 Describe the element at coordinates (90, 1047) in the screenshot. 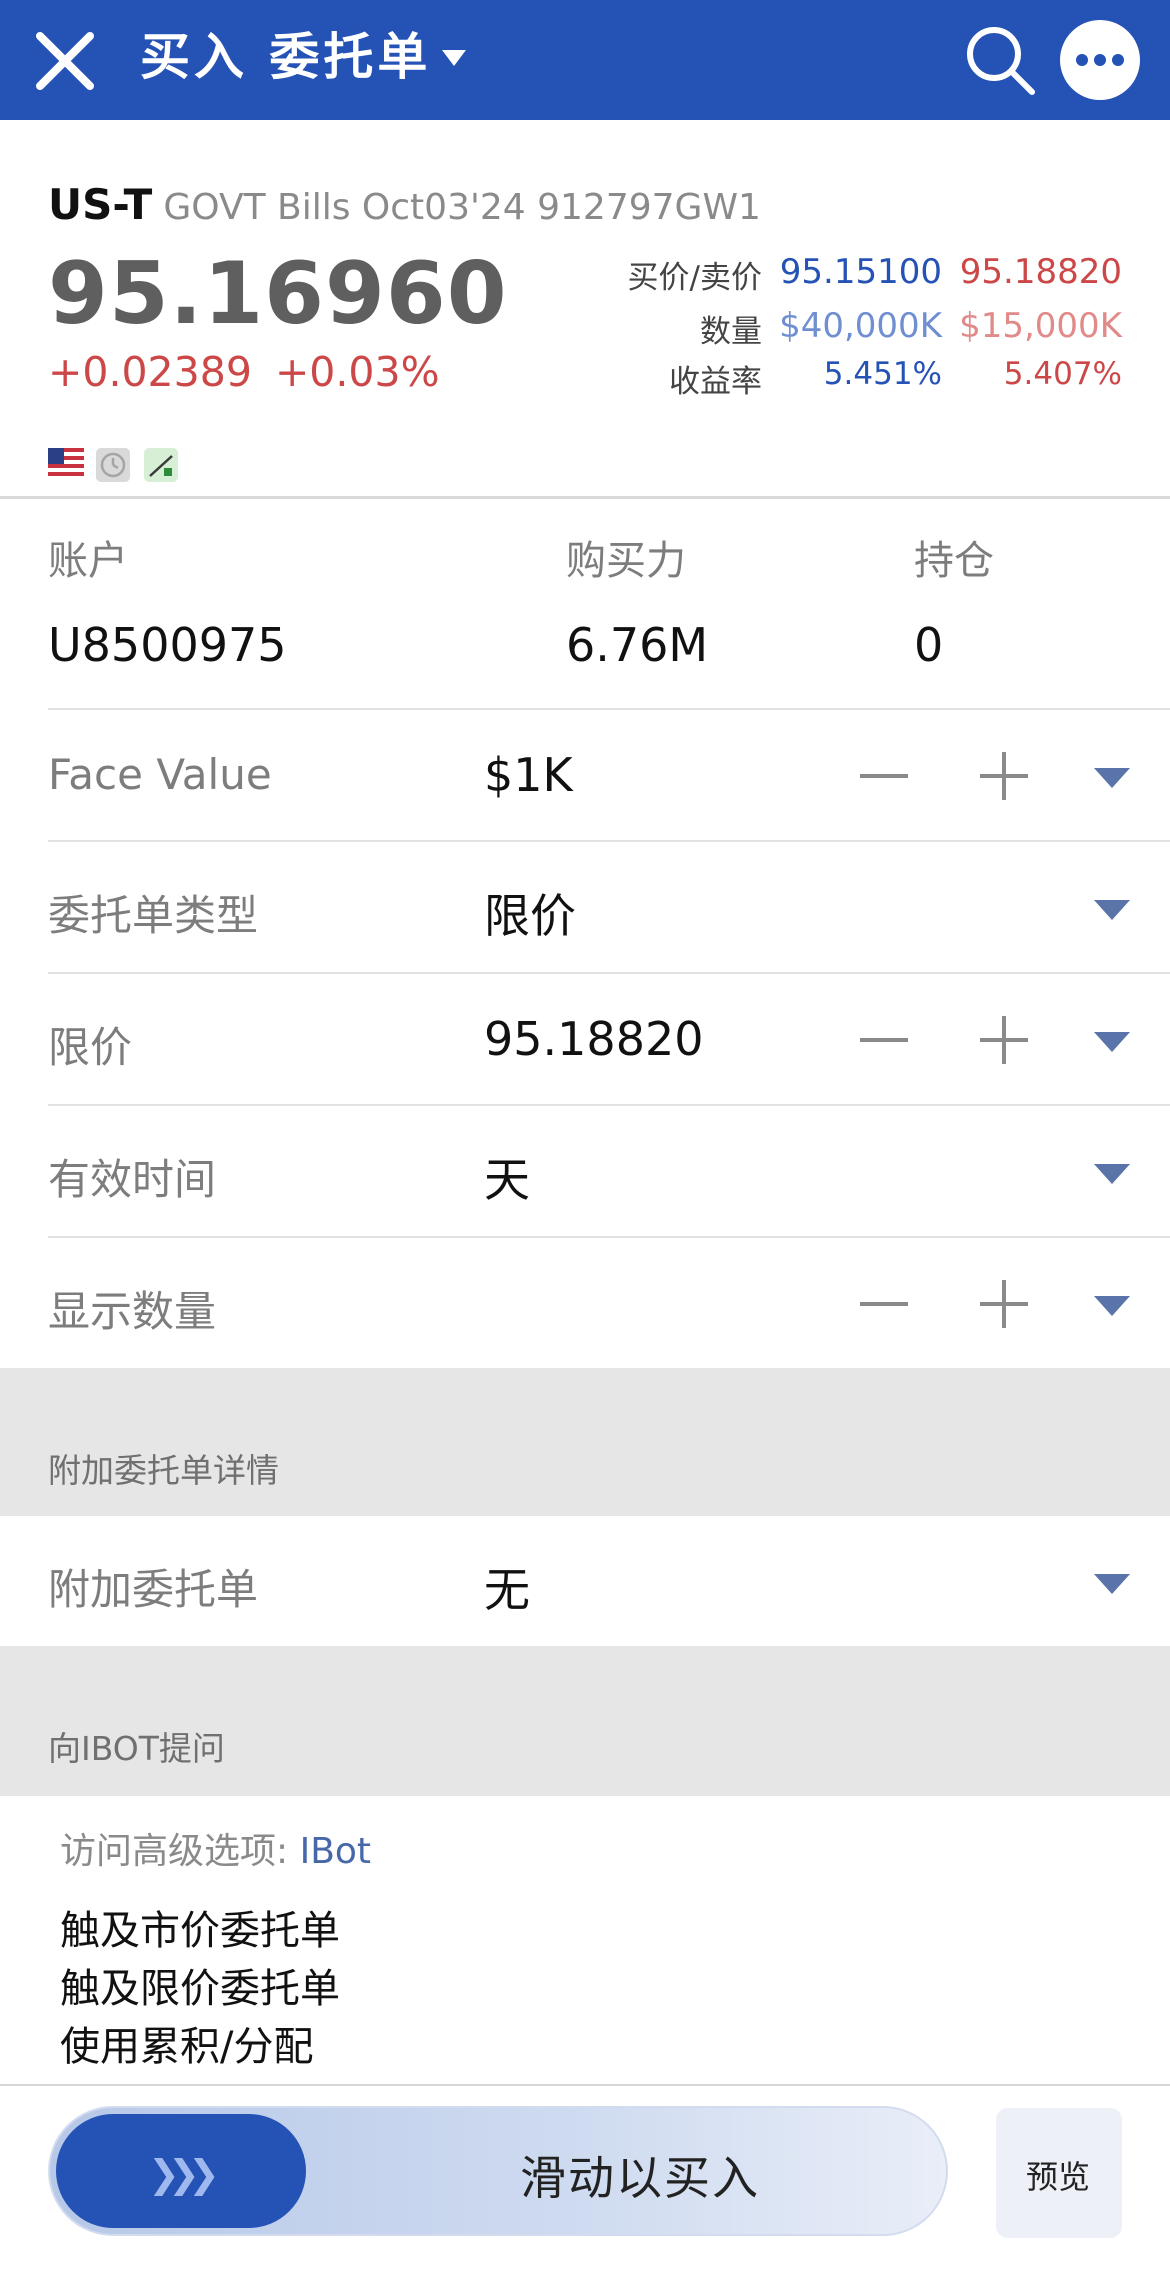

I see `limit-price-label: 限价` at that location.